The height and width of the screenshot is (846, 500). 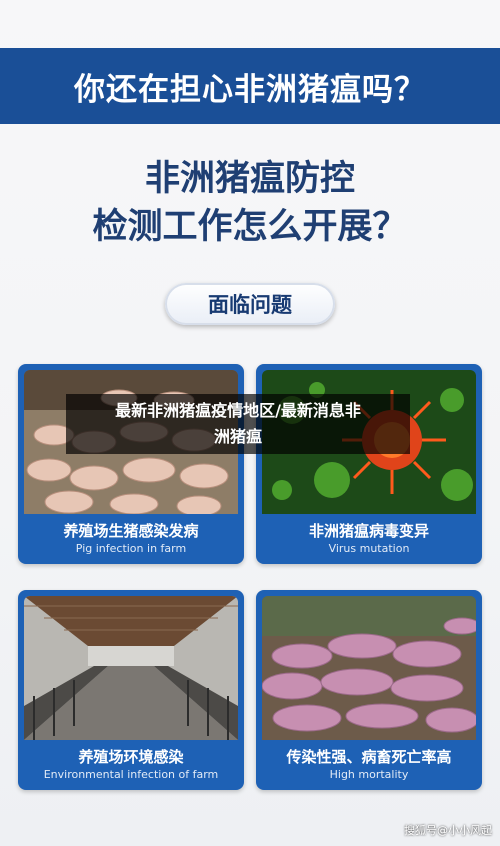 I want to click on top-banner: 你还在担心非洲猪瘟吗？, so click(x=250, y=86).